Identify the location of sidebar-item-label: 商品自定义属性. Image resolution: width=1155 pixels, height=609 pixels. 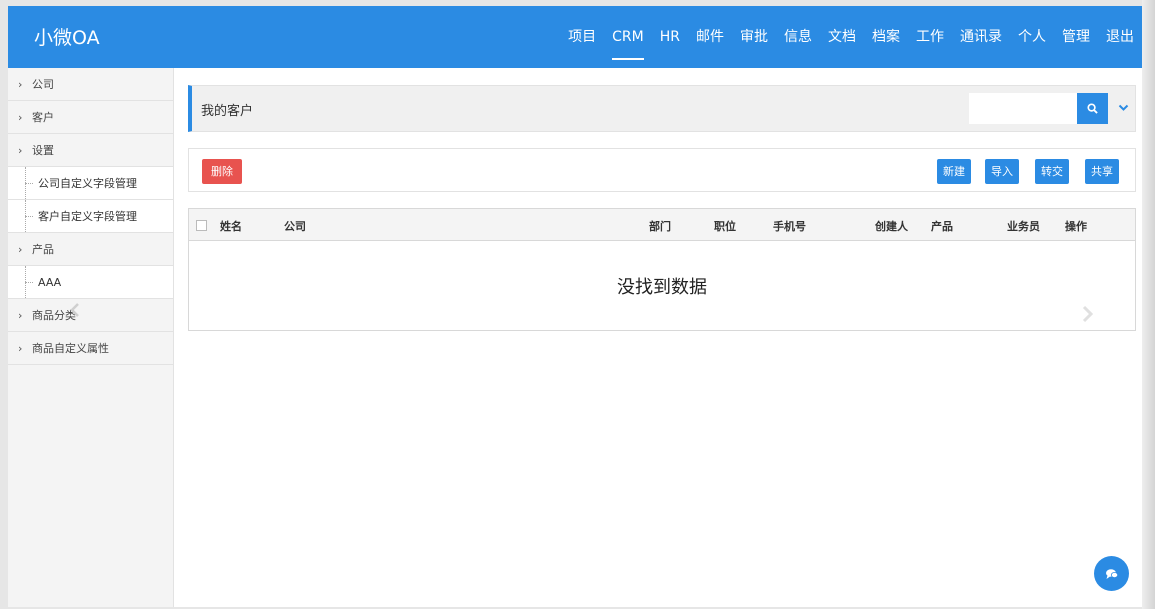
(70, 348).